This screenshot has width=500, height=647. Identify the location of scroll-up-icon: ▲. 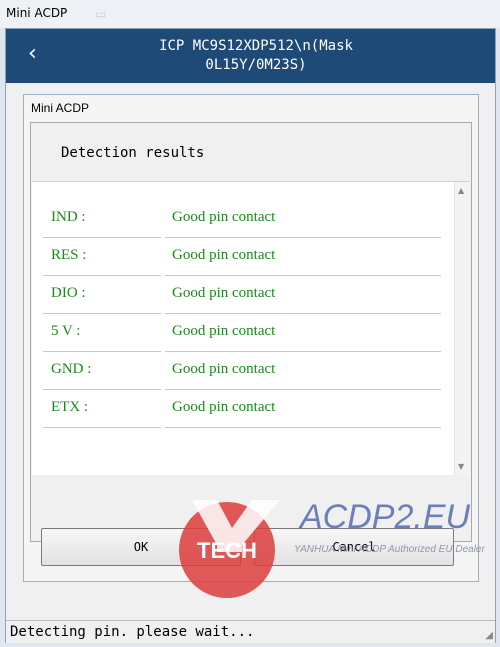
(461, 190).